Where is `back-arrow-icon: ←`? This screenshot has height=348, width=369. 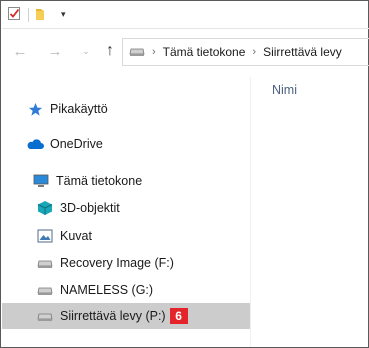 back-arrow-icon: ← is located at coordinates (20, 51).